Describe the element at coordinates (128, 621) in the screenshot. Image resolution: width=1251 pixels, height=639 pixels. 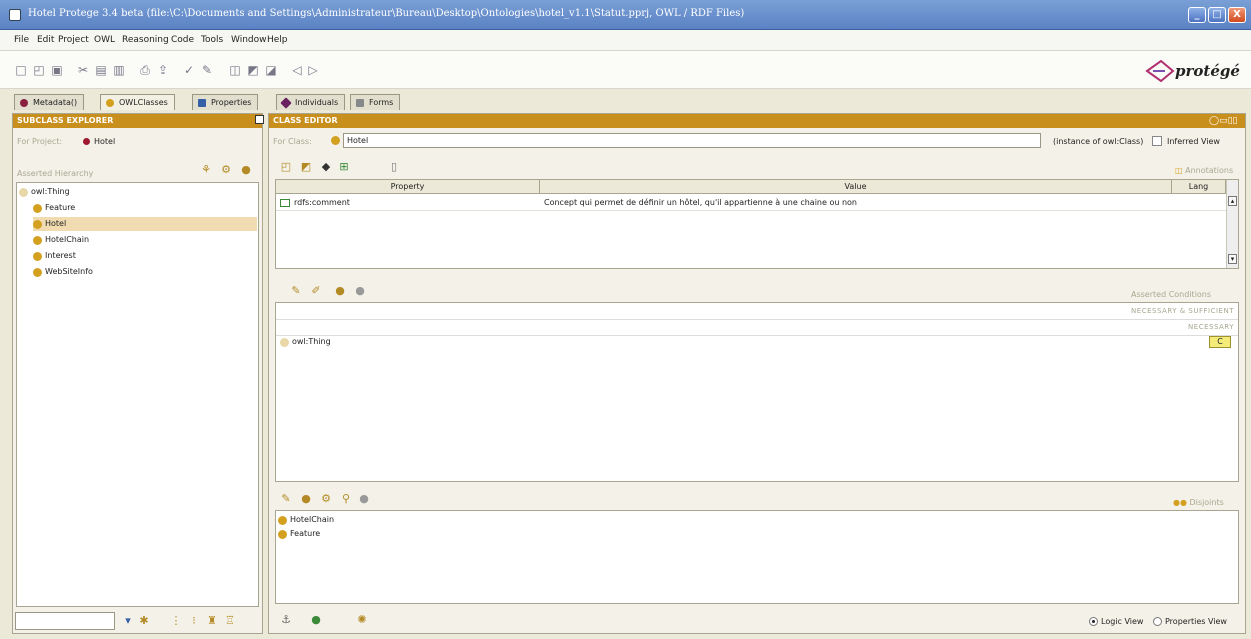
I see `search-dropdown-icon: ▾` at that location.